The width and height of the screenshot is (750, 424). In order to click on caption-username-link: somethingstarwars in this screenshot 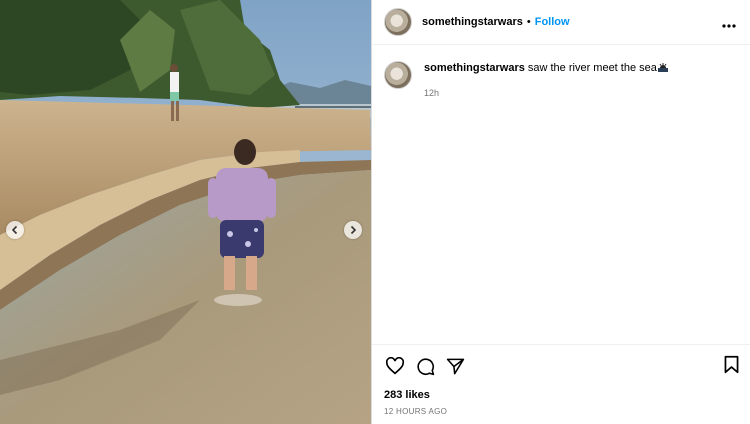, I will do `click(474, 68)`.